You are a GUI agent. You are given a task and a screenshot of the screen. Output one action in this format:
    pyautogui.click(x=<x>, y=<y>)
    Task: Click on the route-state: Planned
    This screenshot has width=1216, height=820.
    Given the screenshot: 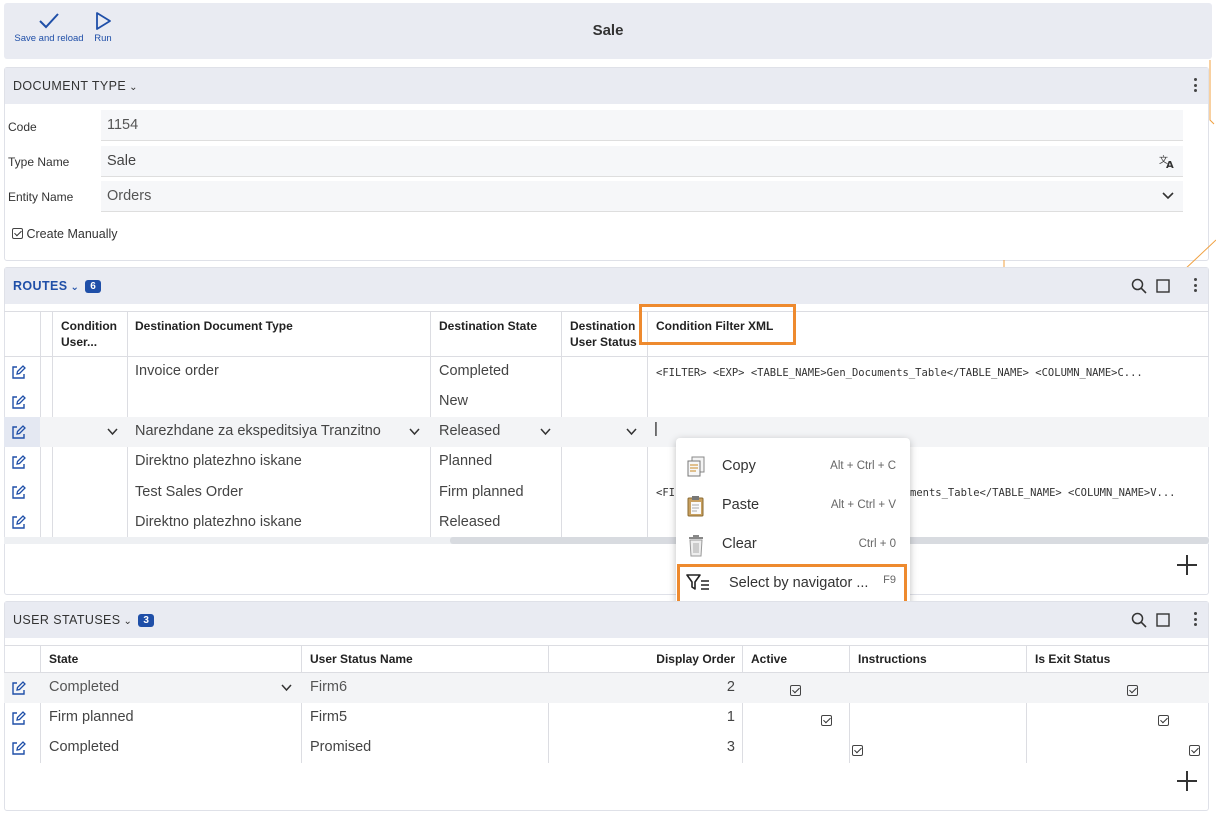 What is the action you would take?
    pyautogui.click(x=465, y=461)
    